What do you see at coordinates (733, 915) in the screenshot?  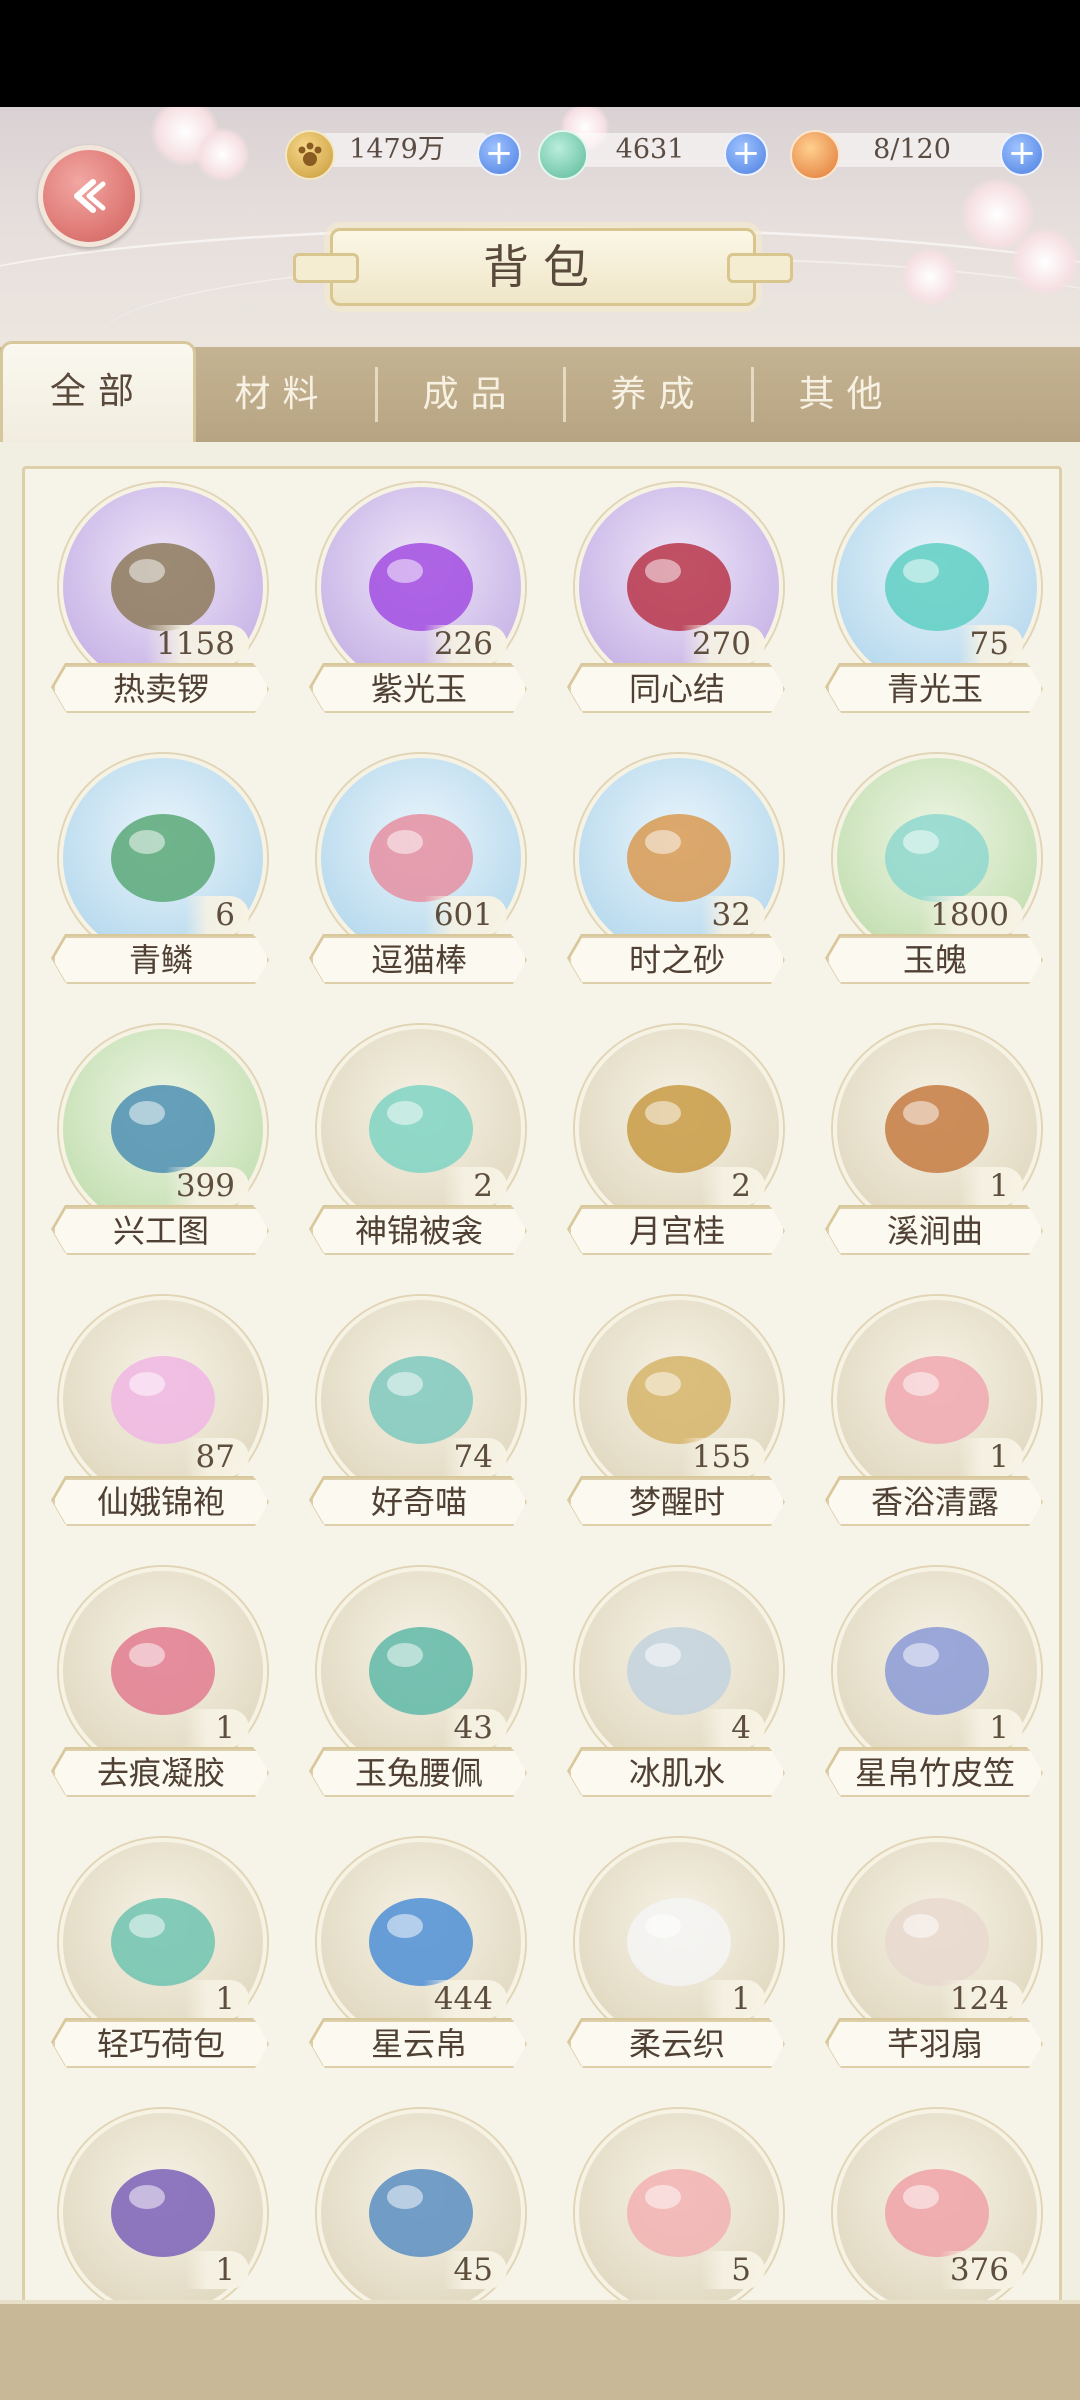 I see `item-count: 32` at bounding box center [733, 915].